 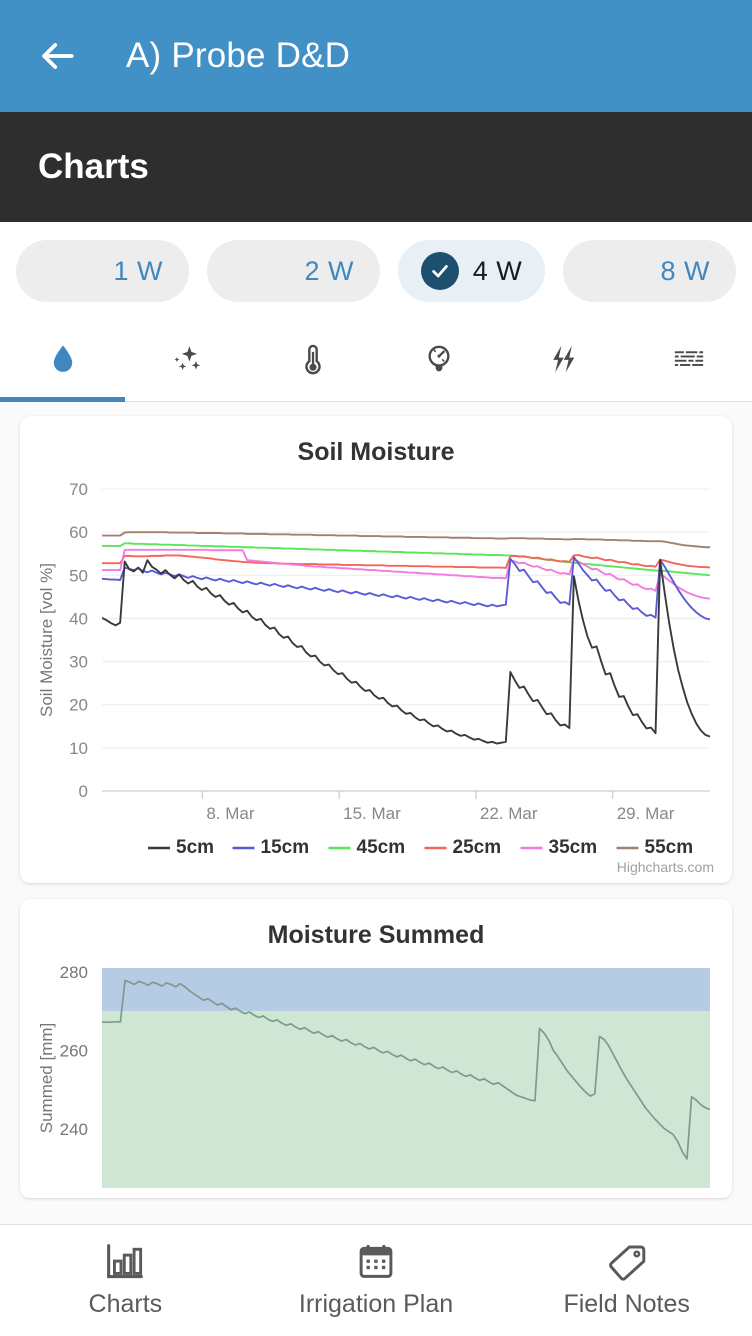 I want to click on nav-item-field-notes: Field Notes, so click(x=626, y=1280).